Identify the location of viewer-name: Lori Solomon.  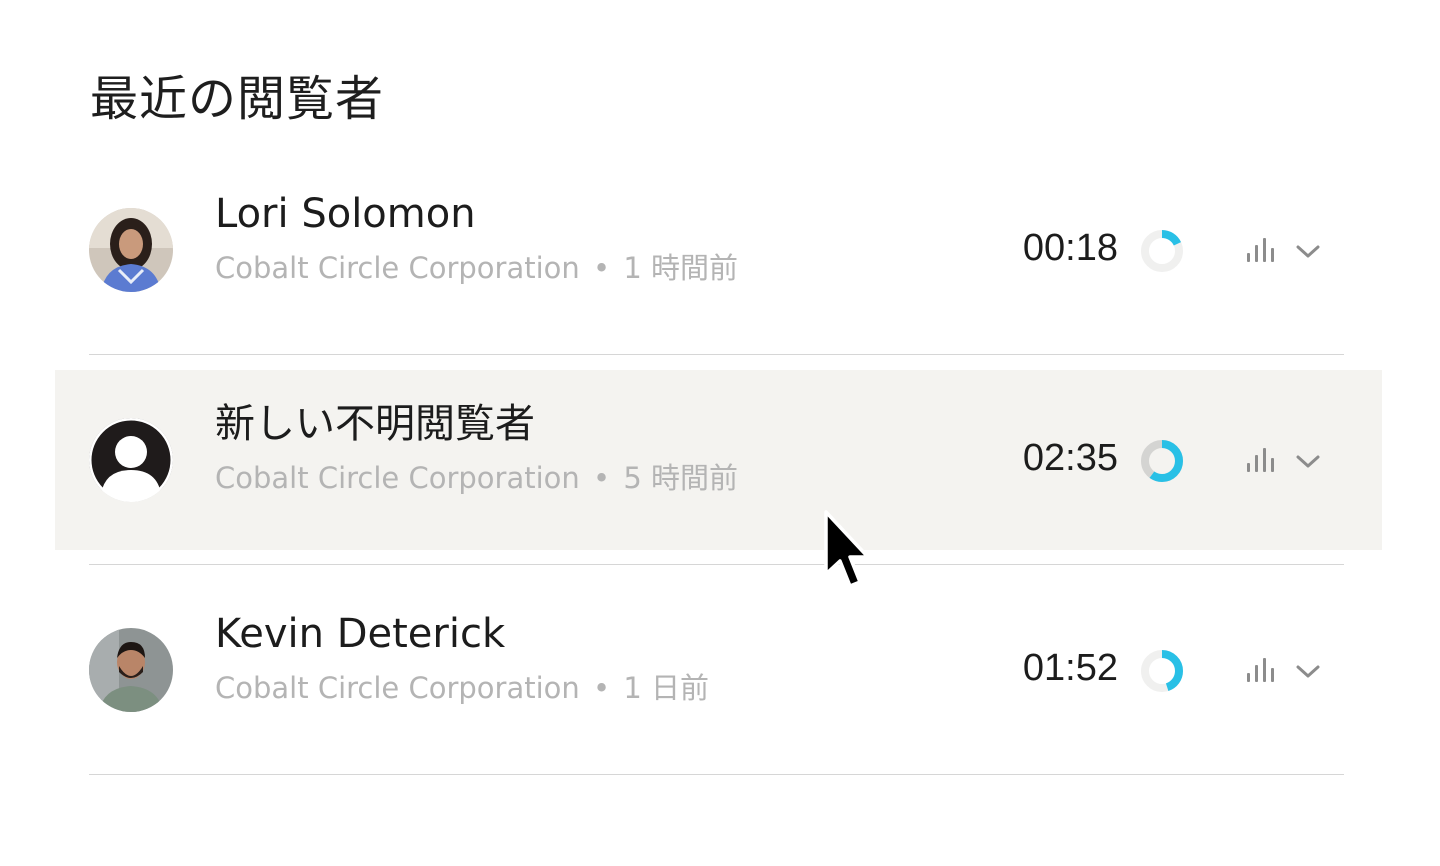
(345, 214).